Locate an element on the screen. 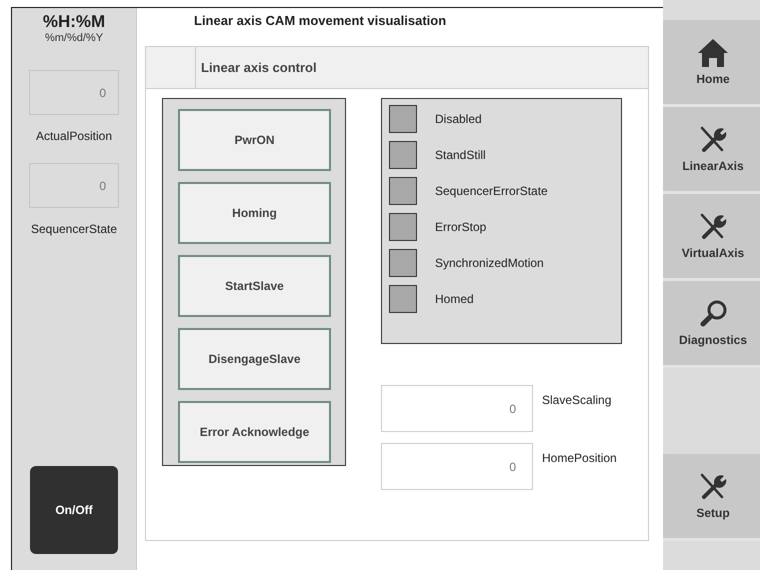 This screenshot has height=570, width=760. command-button: PwrON is located at coordinates (254, 140).